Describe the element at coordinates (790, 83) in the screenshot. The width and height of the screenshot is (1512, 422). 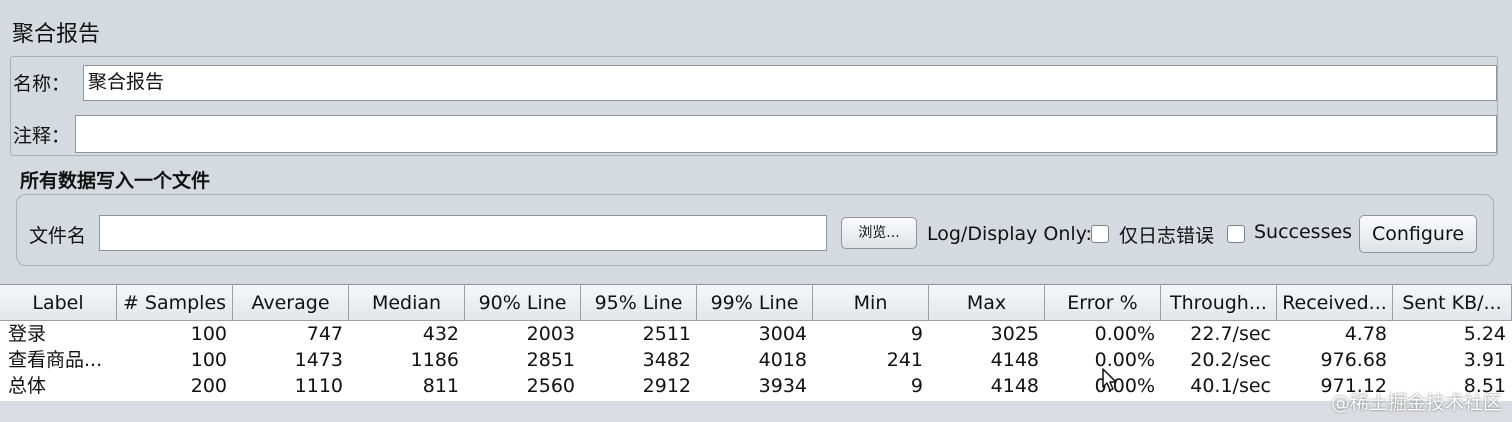
I see `name-field: 聚合报告` at that location.